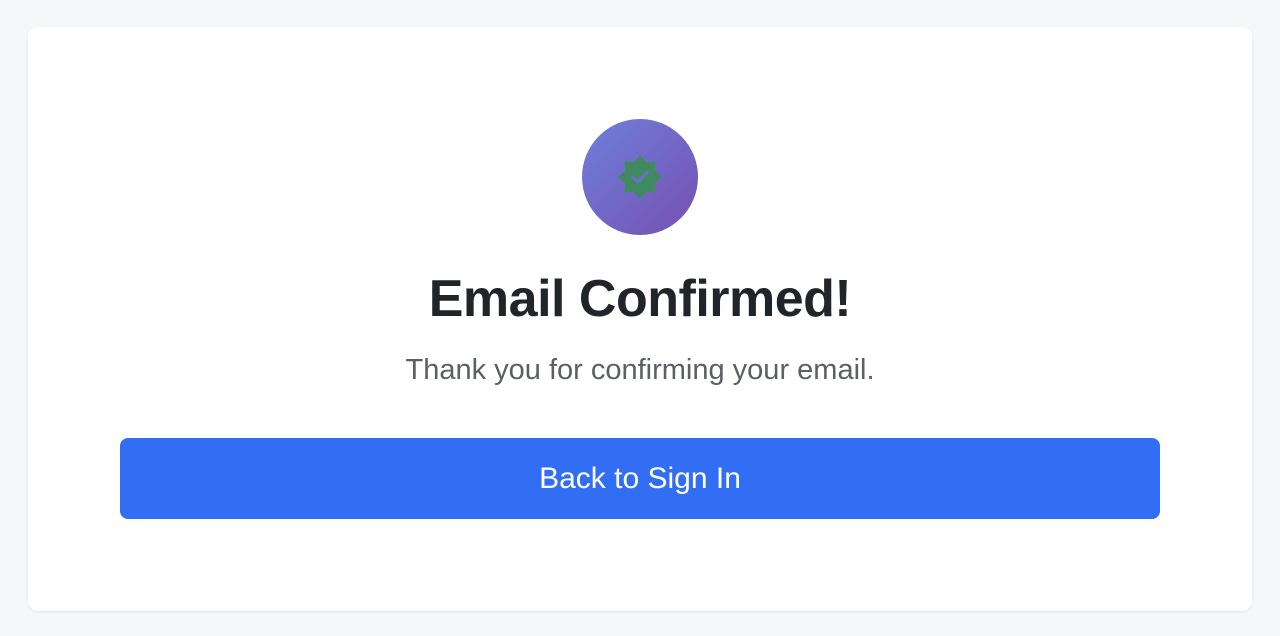 Image resolution: width=1280 pixels, height=636 pixels. I want to click on icon-circle, so click(640, 177).